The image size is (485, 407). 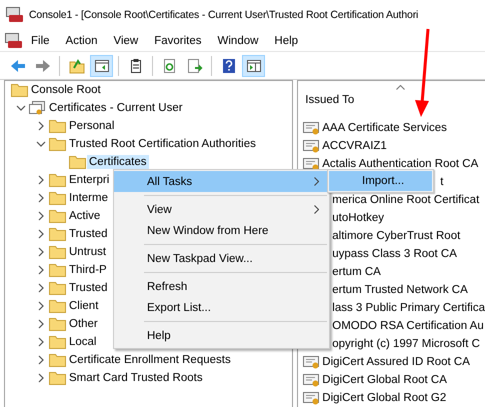 I want to click on certificate-name: ertum CA, so click(x=356, y=272).